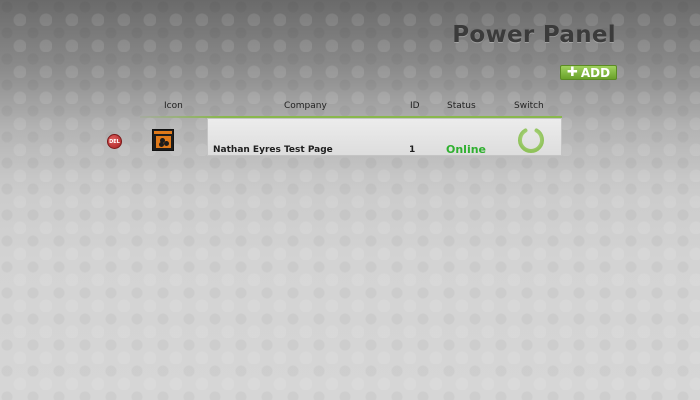 Image resolution: width=700 pixels, height=400 pixels. What do you see at coordinates (529, 106) in the screenshot?
I see `column-header-switch: Switch` at bounding box center [529, 106].